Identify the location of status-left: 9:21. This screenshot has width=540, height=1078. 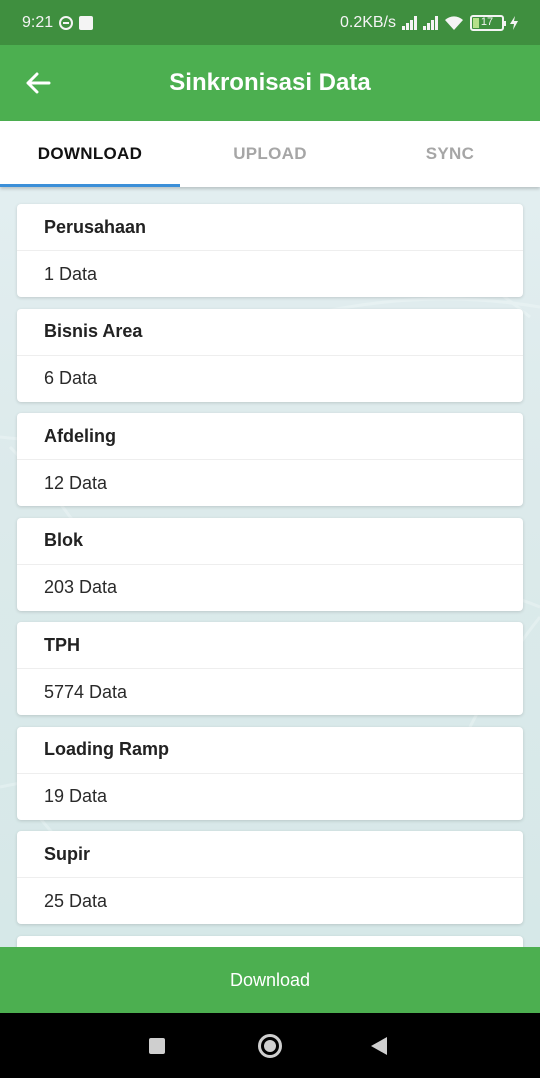
(58, 22).